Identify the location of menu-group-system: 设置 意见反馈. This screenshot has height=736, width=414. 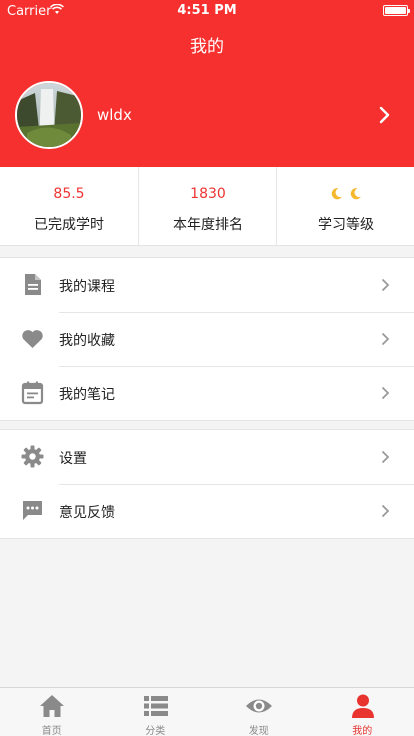
(207, 484).